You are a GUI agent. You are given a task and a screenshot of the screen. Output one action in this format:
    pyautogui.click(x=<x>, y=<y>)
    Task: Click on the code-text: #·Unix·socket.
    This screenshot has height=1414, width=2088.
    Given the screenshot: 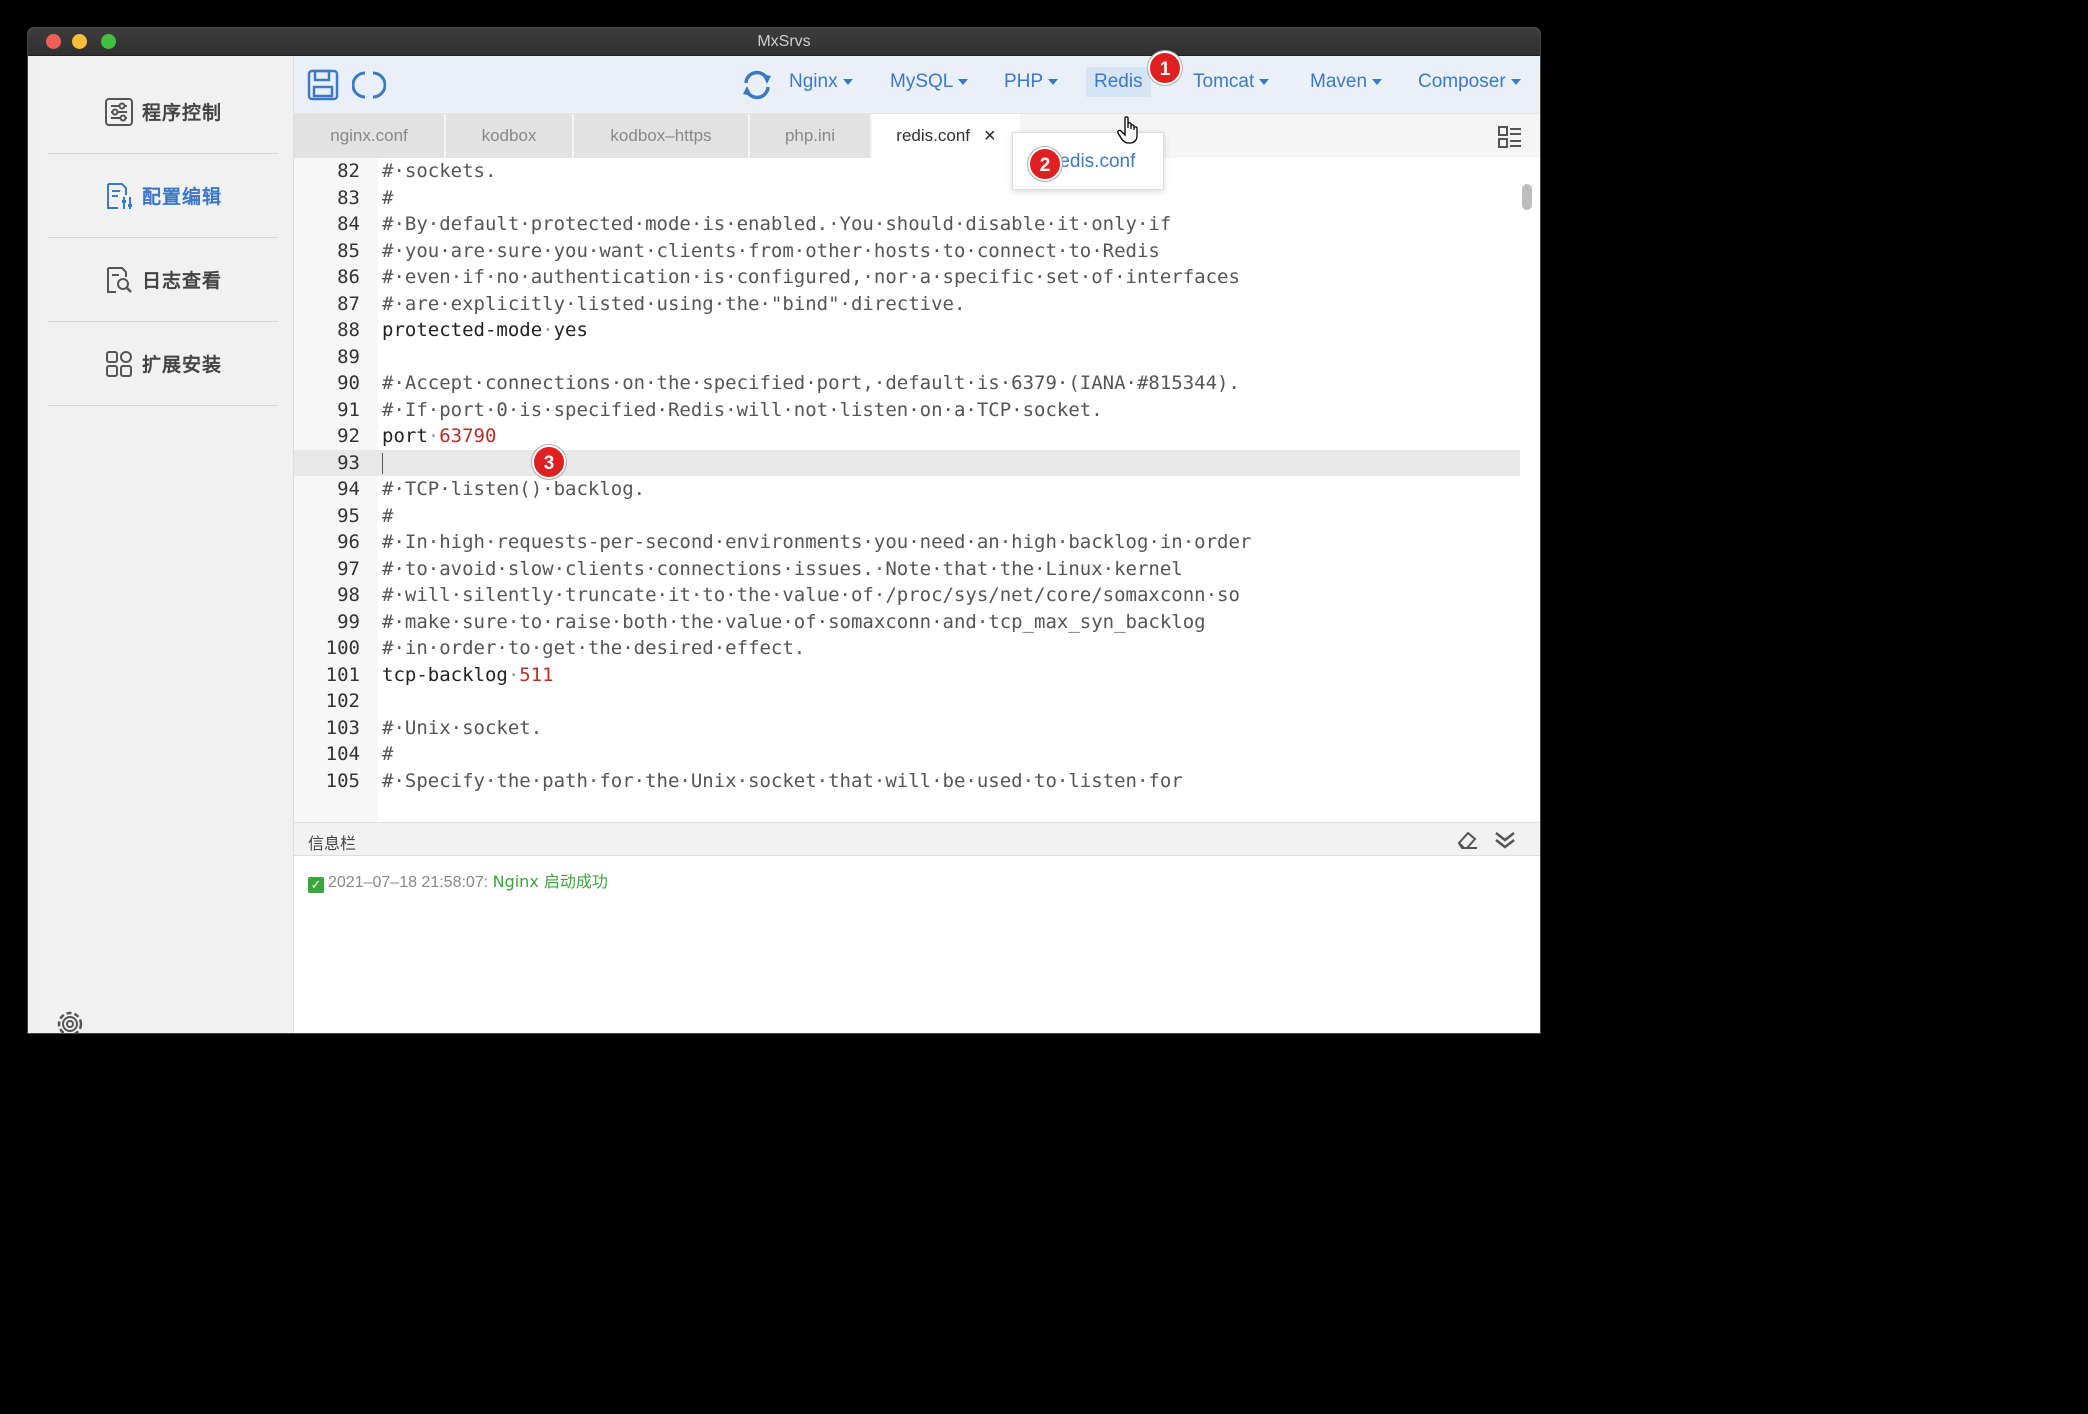 What is the action you would take?
    pyautogui.click(x=462, y=727)
    